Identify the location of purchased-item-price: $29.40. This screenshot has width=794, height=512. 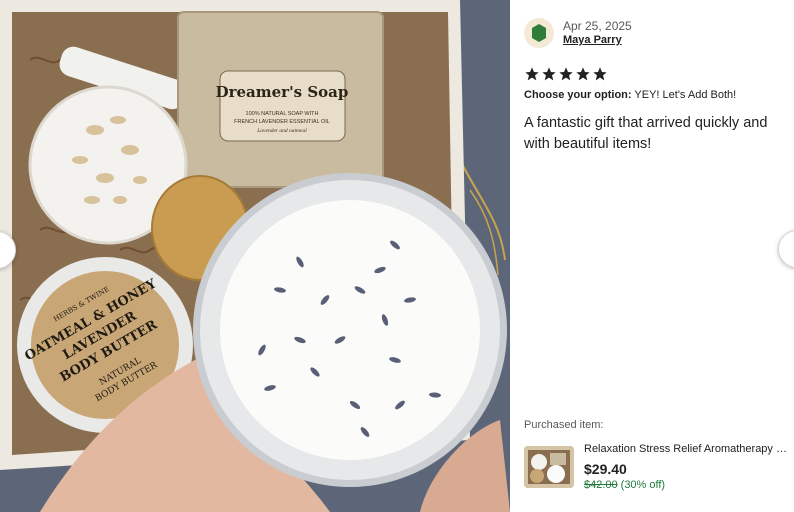
(605, 469).